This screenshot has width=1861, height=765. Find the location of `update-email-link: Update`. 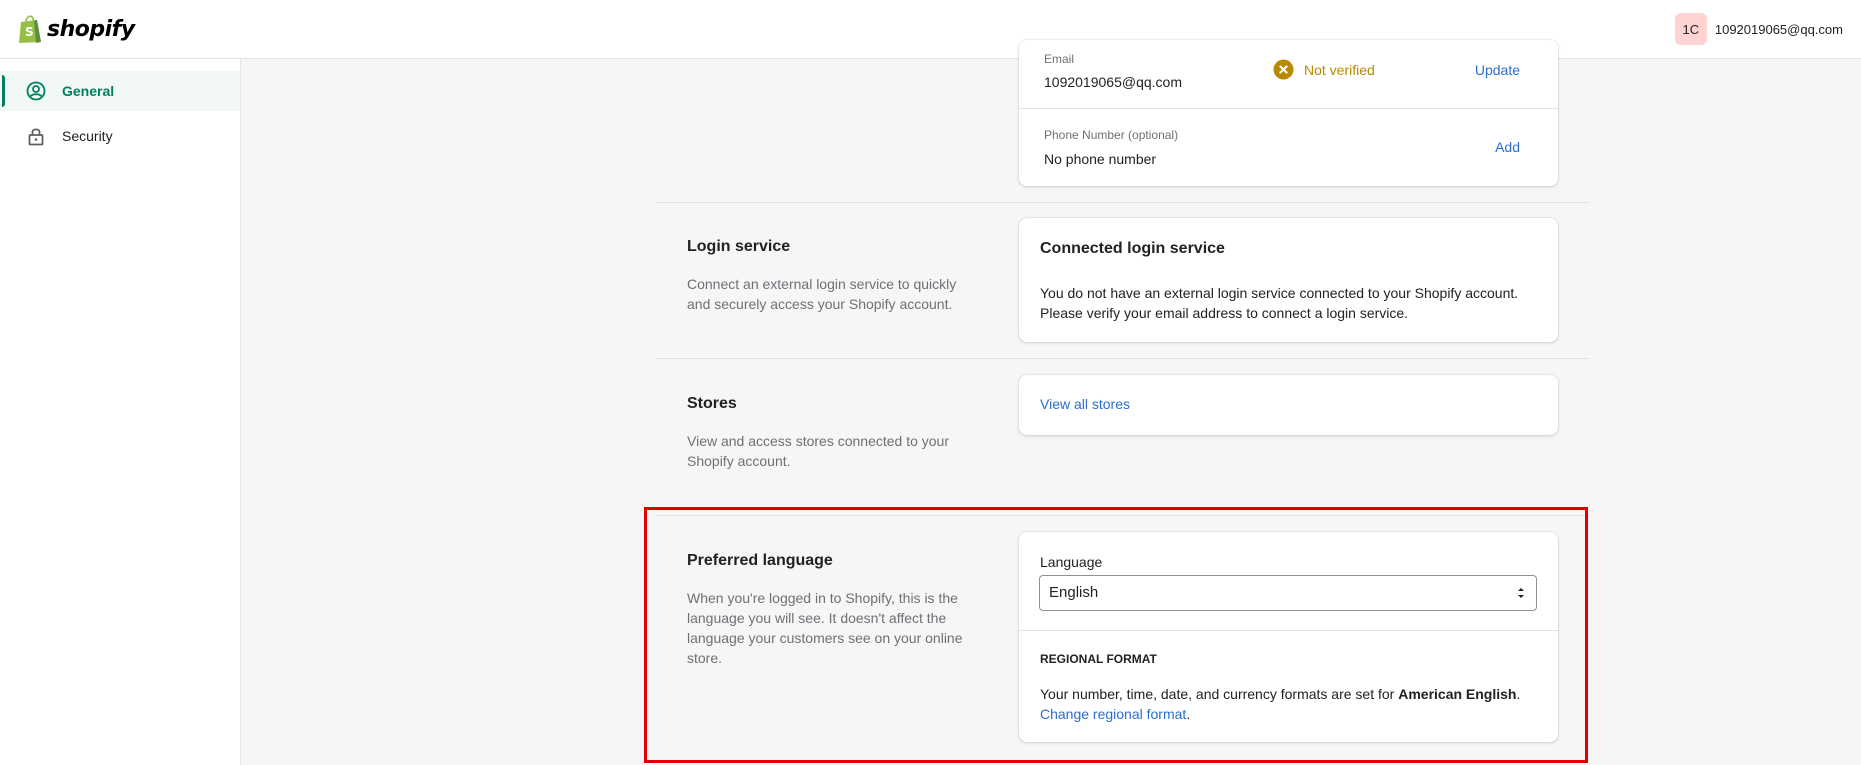

update-email-link: Update is located at coordinates (1497, 70).